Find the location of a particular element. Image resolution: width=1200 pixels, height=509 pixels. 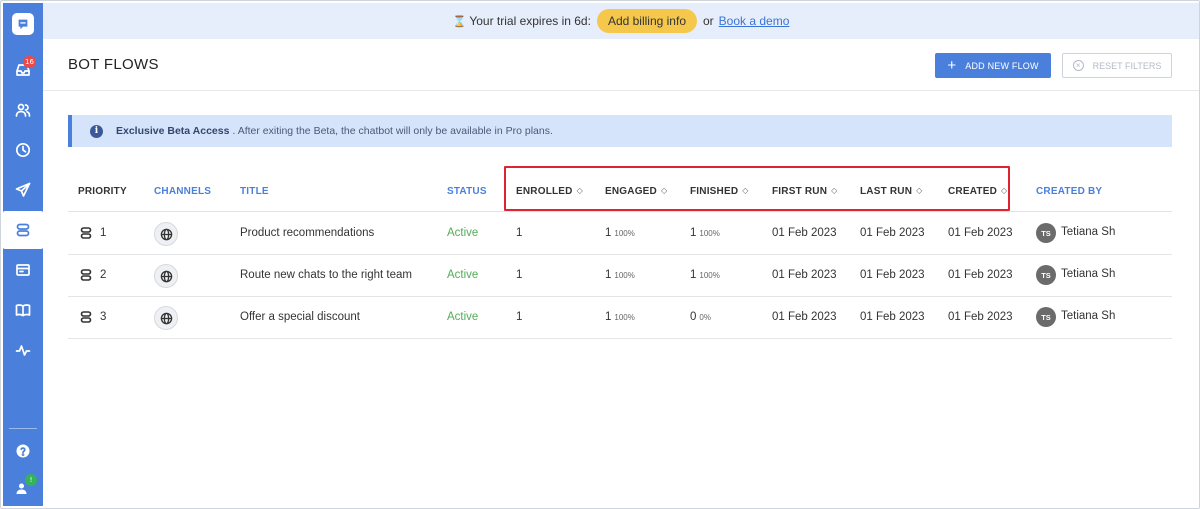

finished-label: FINISHED is located at coordinates (714, 191).